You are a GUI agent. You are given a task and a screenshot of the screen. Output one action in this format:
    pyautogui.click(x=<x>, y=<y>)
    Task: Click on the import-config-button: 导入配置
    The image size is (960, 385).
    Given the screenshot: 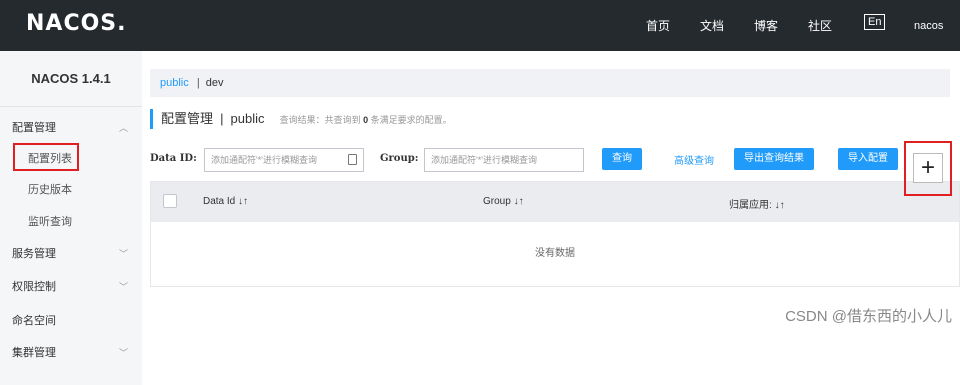 What is the action you would take?
    pyautogui.click(x=868, y=159)
    